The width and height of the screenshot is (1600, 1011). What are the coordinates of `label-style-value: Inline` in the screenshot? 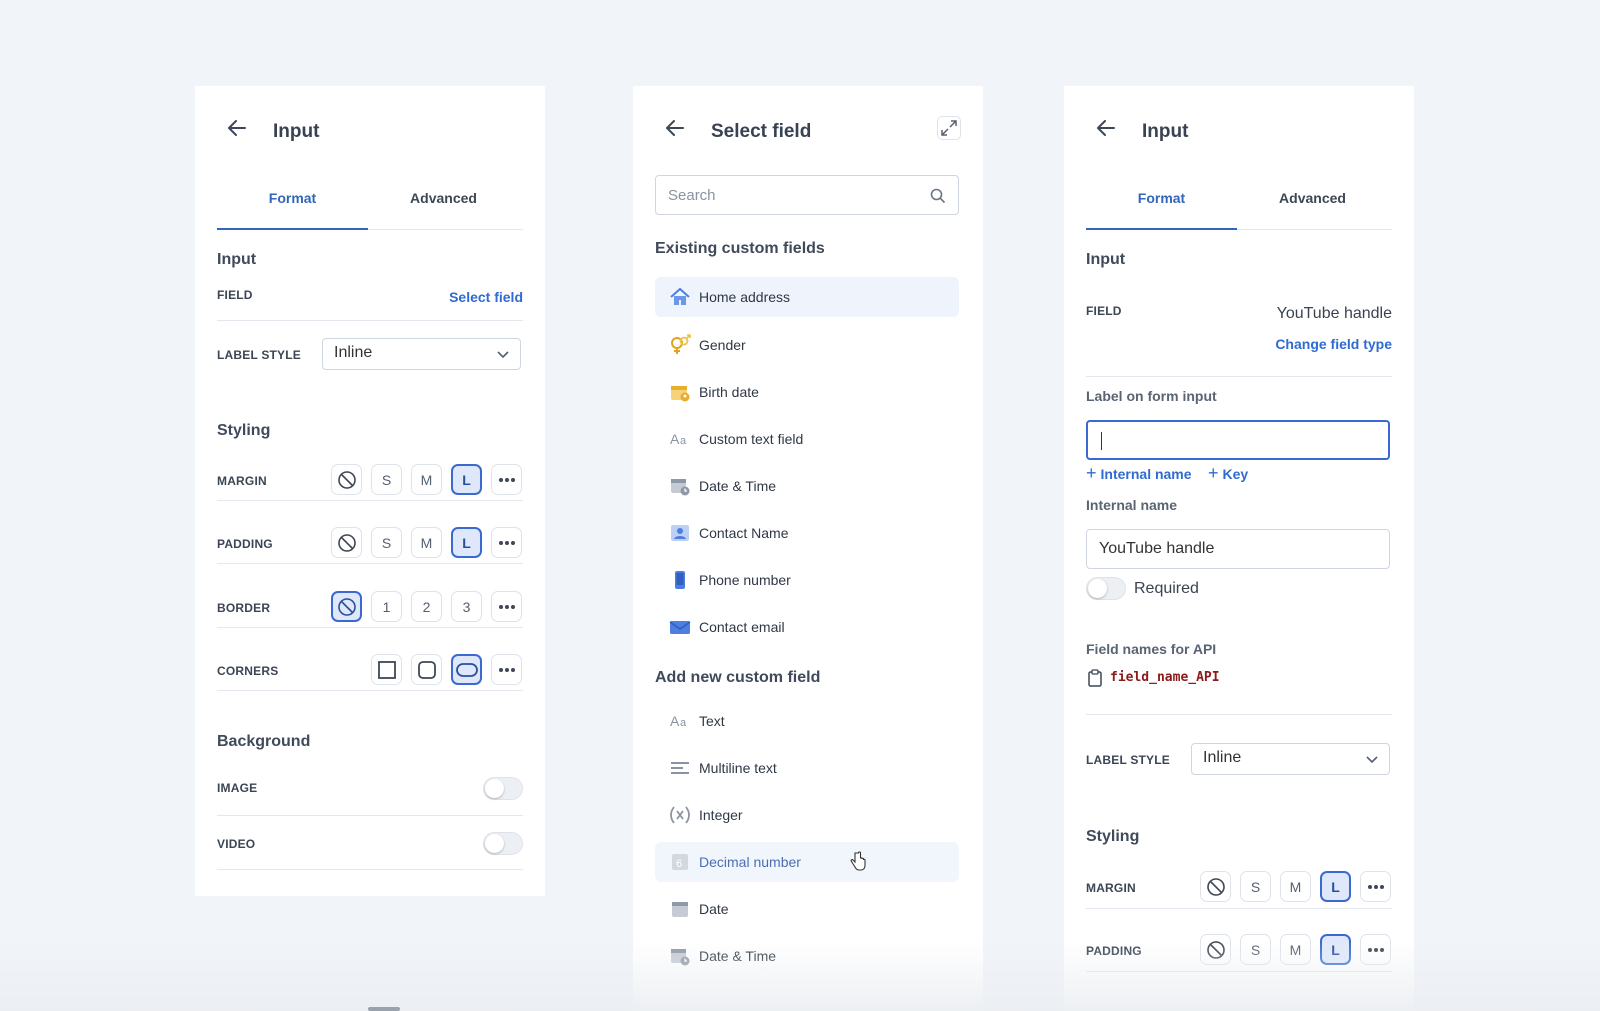 It's located at (1222, 757).